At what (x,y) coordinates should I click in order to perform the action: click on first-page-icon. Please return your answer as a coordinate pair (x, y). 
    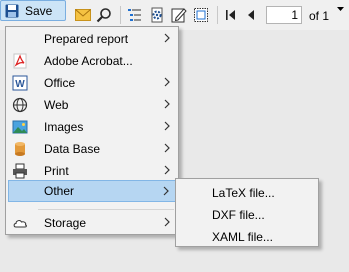
    Looking at the image, I should click on (231, 15).